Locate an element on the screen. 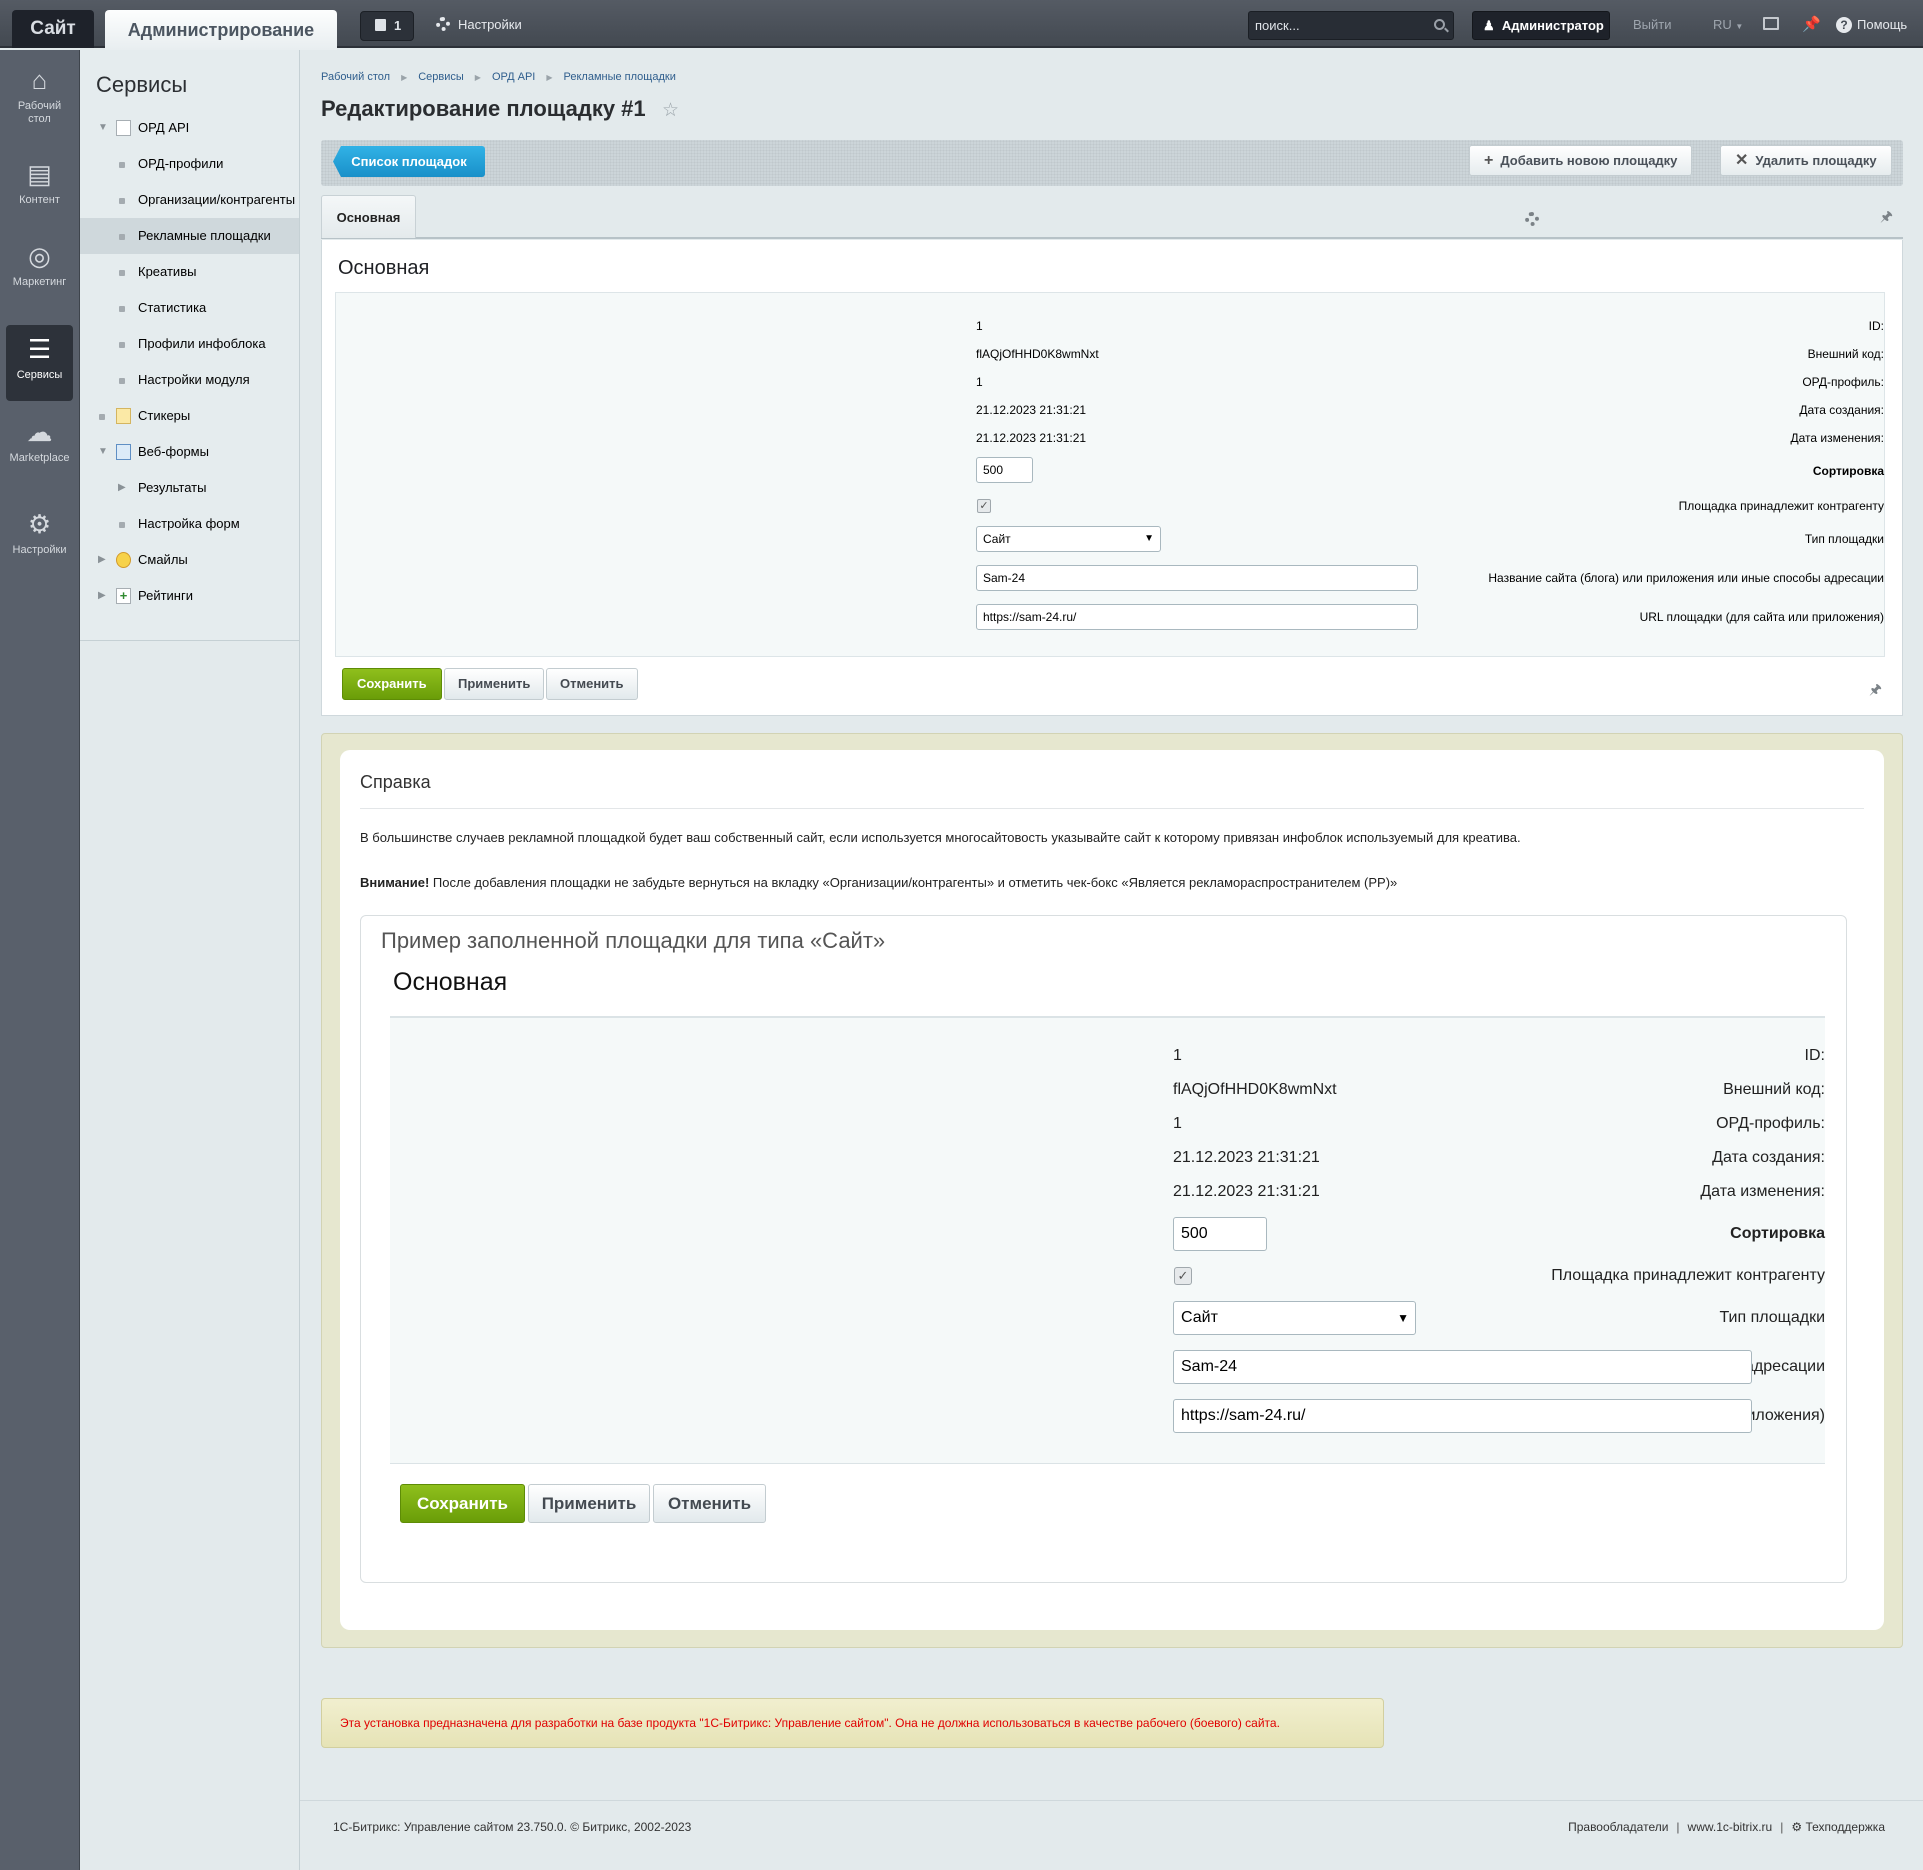 This screenshot has height=1870, width=1923. user-button: ♟ Администратор is located at coordinates (1541, 25).